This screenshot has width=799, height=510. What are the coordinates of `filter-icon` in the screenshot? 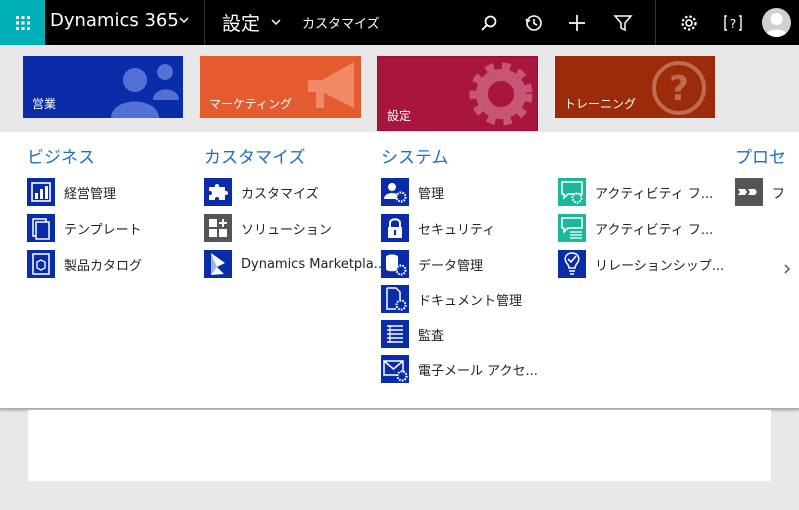 It's located at (623, 23).